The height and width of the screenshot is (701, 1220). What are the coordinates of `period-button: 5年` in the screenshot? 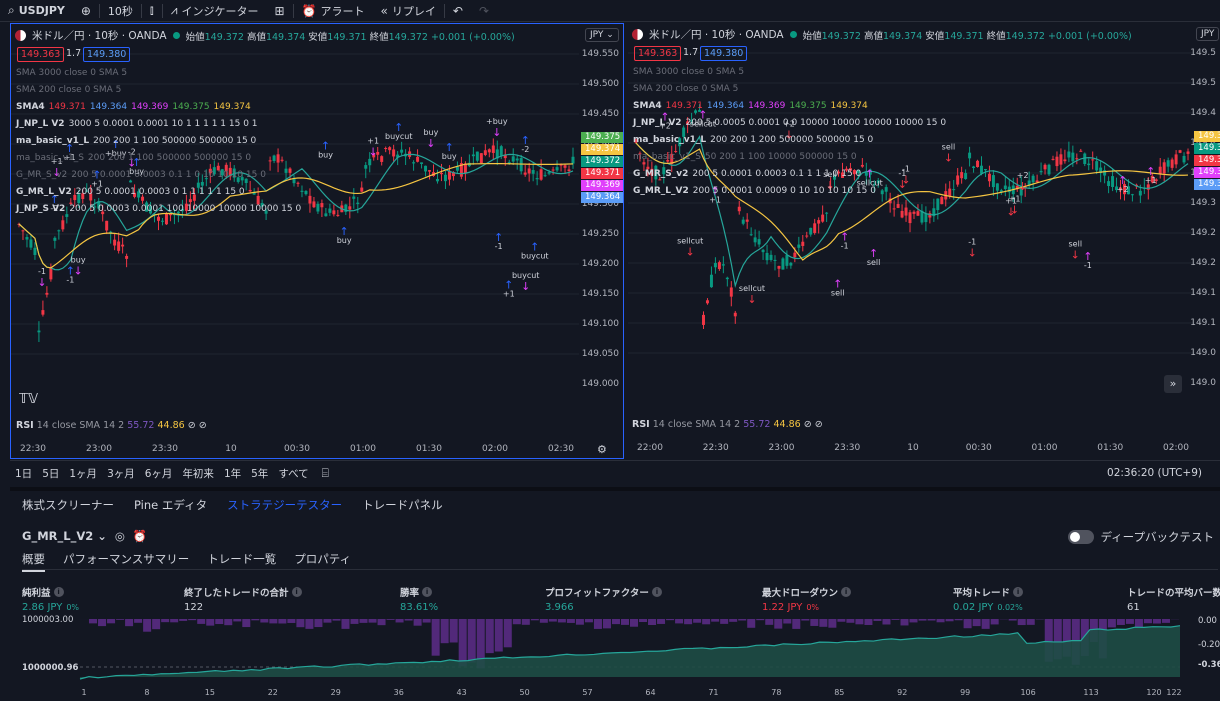 It's located at (259, 473).